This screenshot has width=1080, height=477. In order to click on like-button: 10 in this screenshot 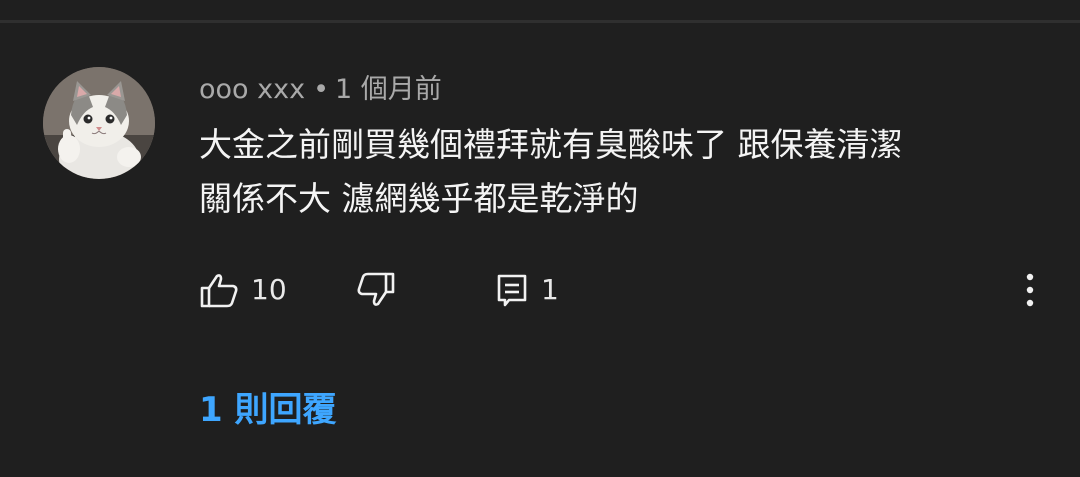, I will do `click(243, 290)`.